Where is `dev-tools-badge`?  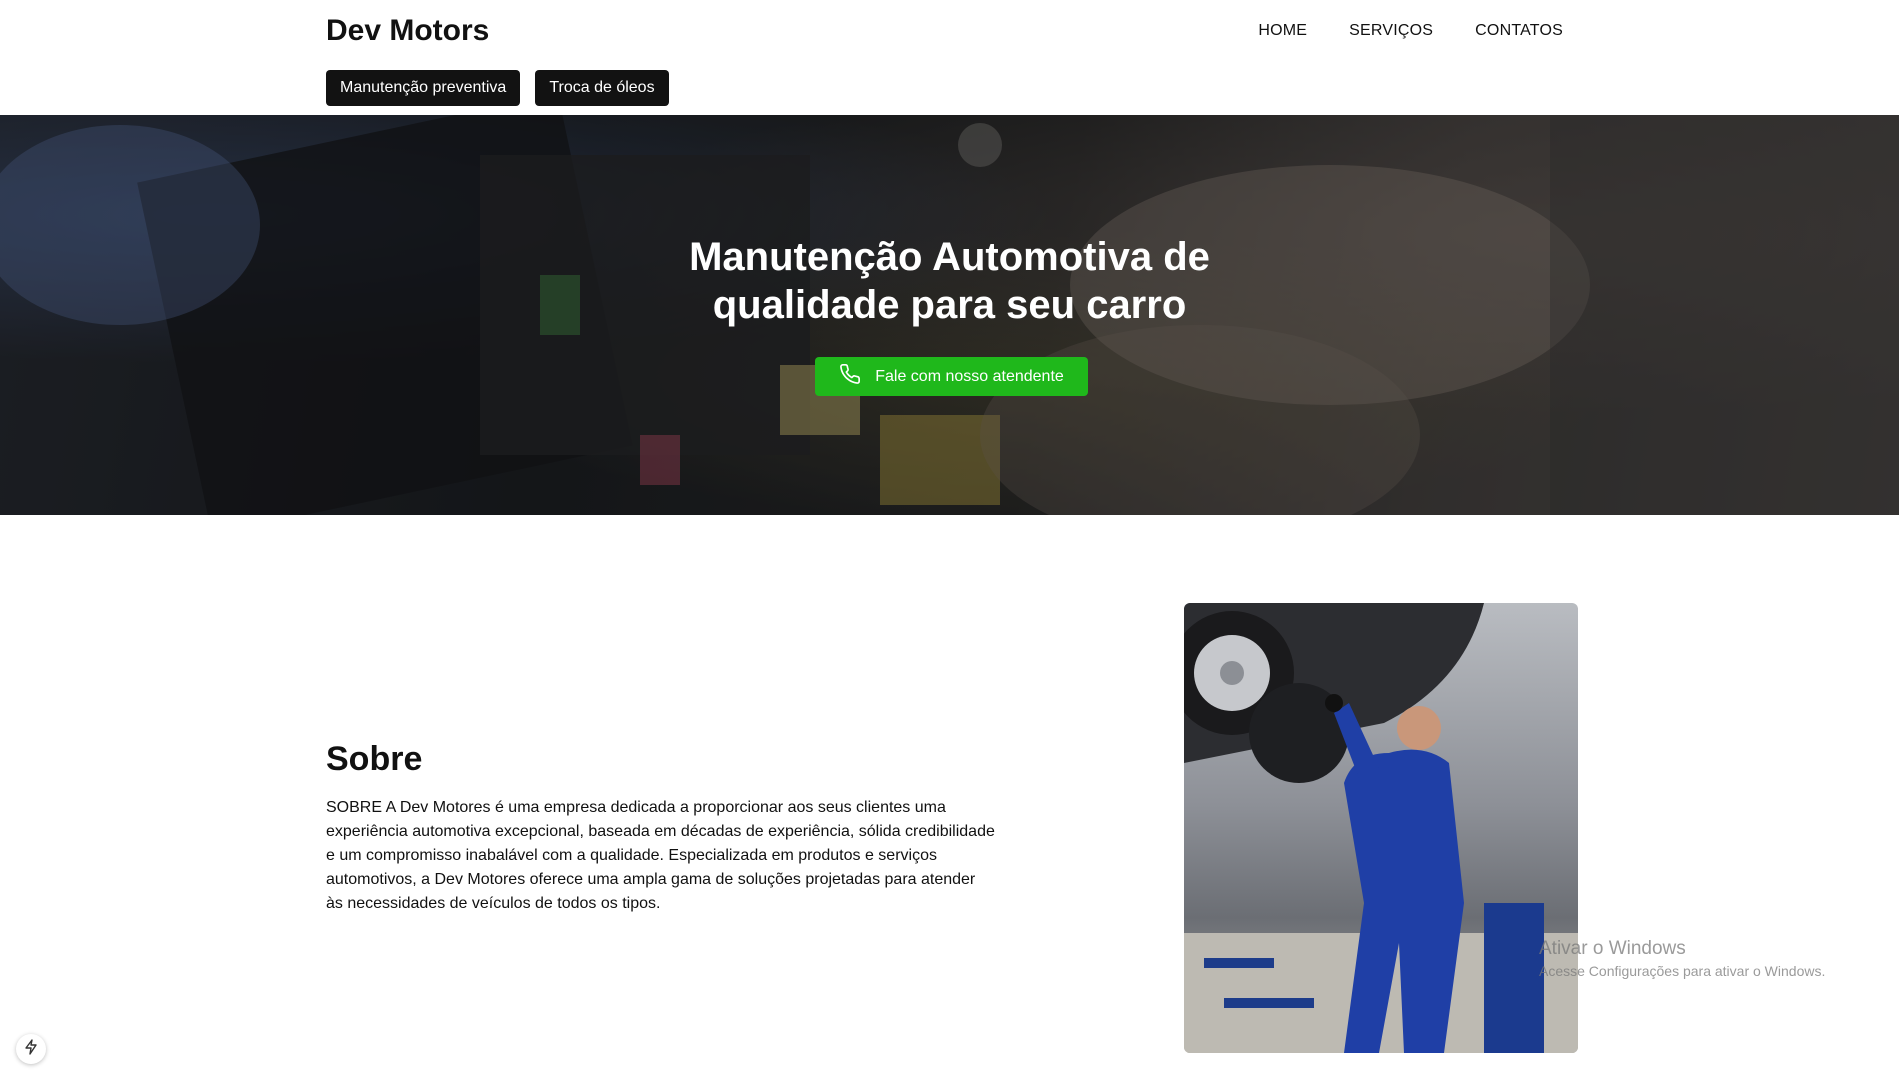
dev-tools-badge is located at coordinates (31, 1049).